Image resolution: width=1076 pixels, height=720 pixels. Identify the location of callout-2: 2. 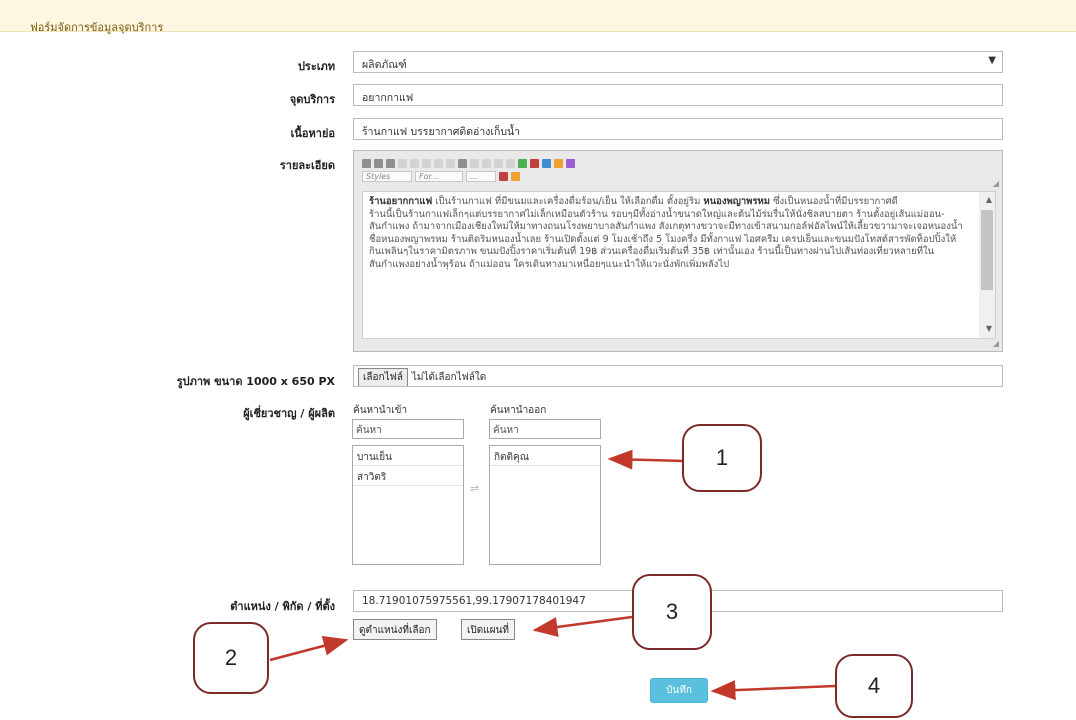
(231, 658).